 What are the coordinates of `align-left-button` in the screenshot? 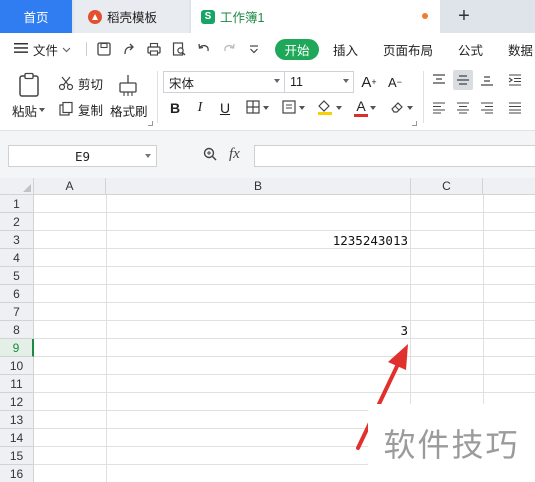 It's located at (439, 108).